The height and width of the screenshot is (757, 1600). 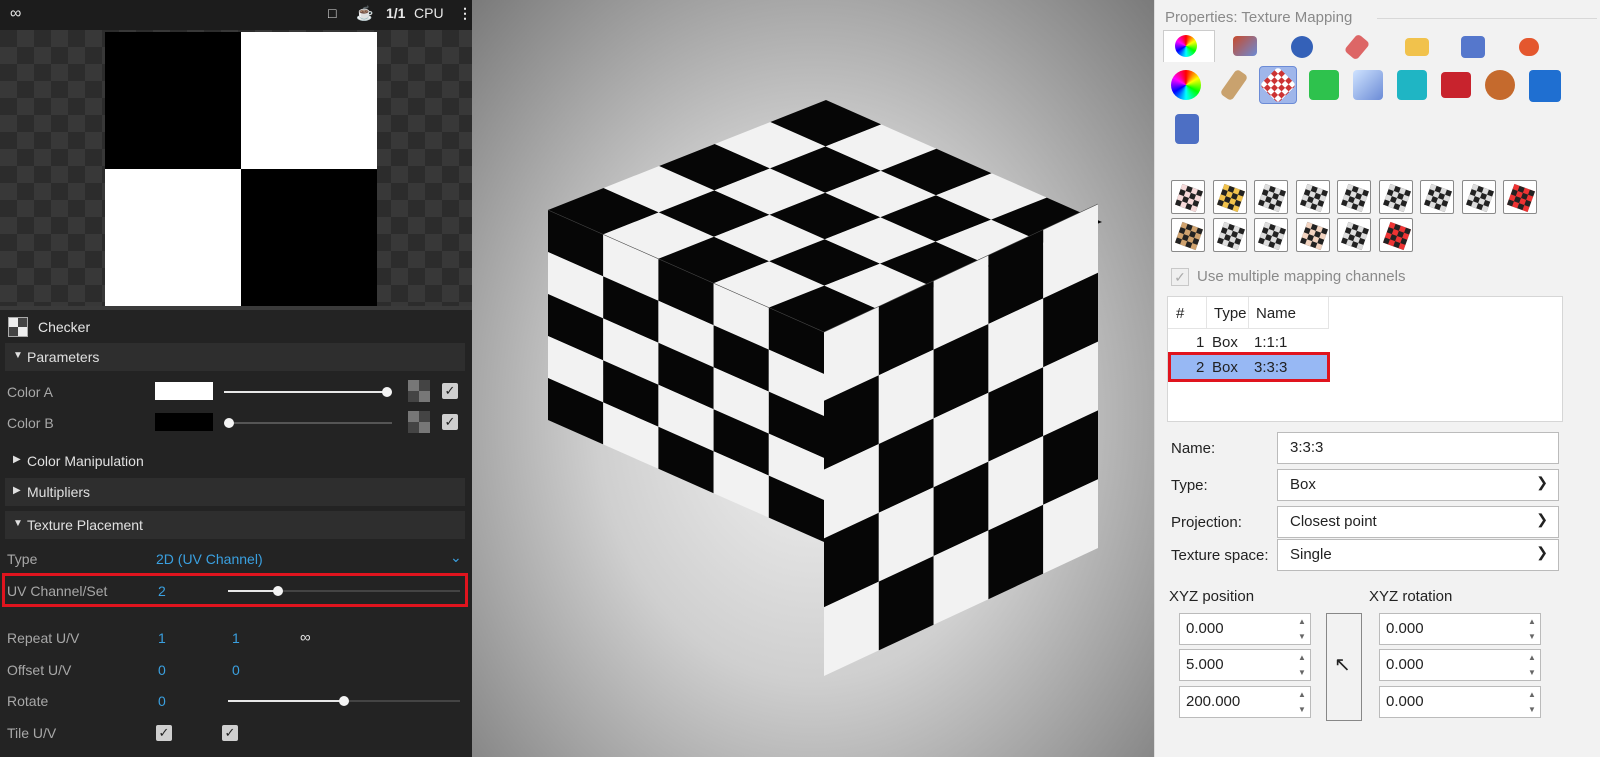 What do you see at coordinates (1302, 47) in the screenshot?
I see `bomb-icon` at bounding box center [1302, 47].